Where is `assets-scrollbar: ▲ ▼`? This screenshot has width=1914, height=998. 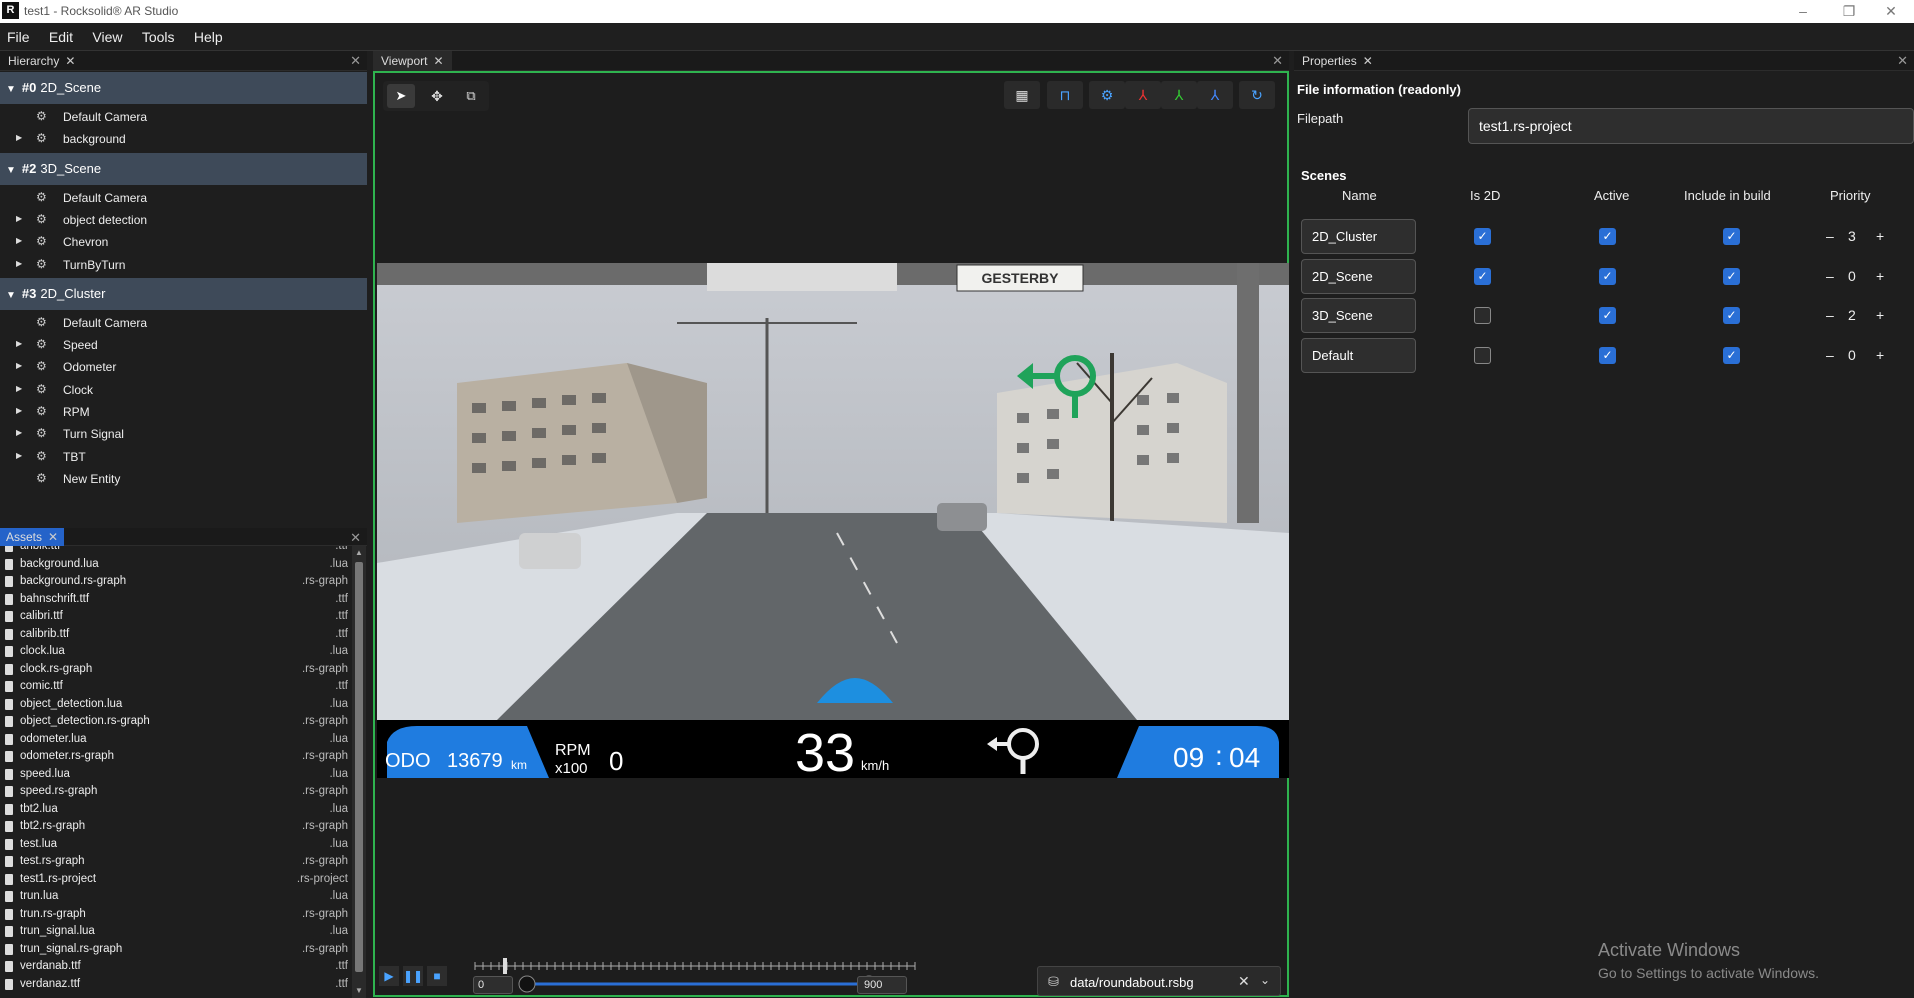 assets-scrollbar: ▲ ▼ is located at coordinates (359, 772).